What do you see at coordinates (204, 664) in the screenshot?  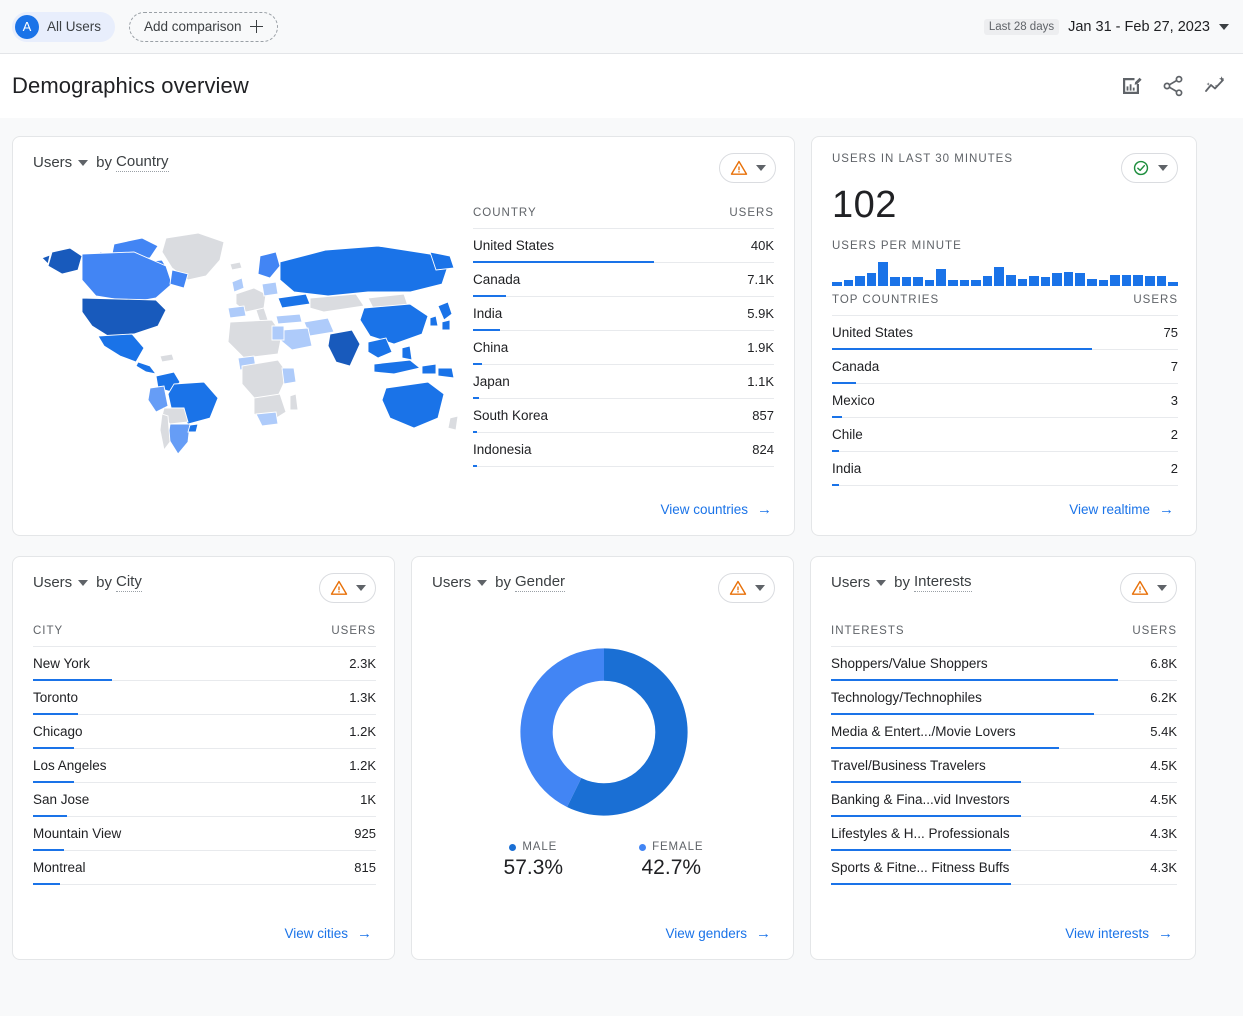 I see `table-row: New York 2.3K` at bounding box center [204, 664].